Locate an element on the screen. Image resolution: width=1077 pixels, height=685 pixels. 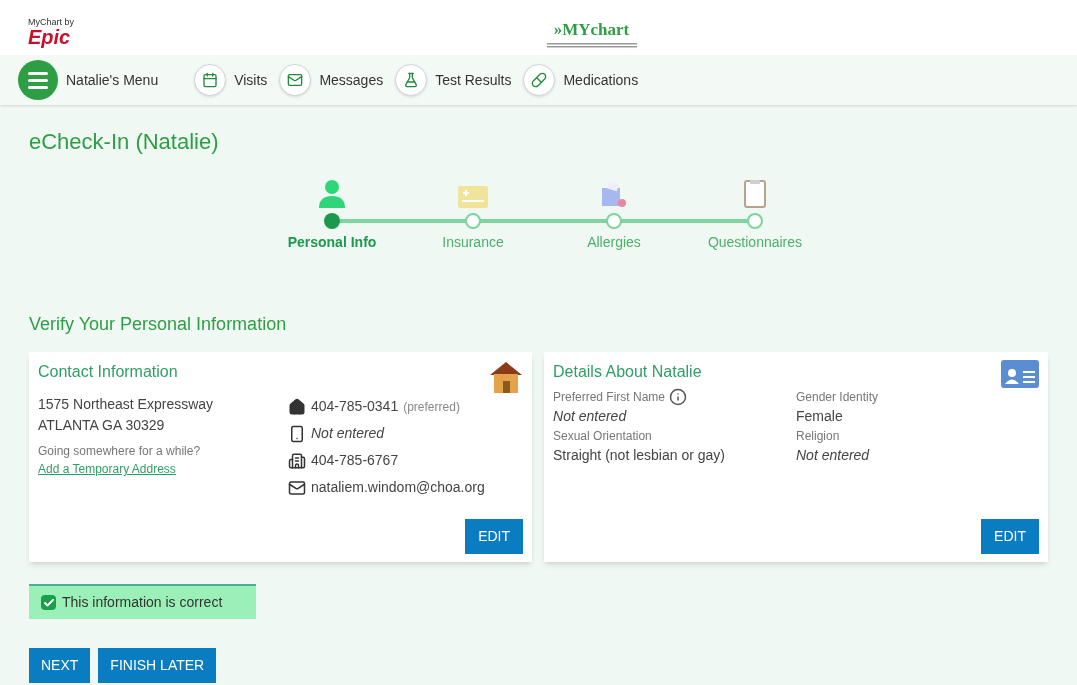
prompt-text: Going somewhere for a while? is located at coordinates (120, 451).